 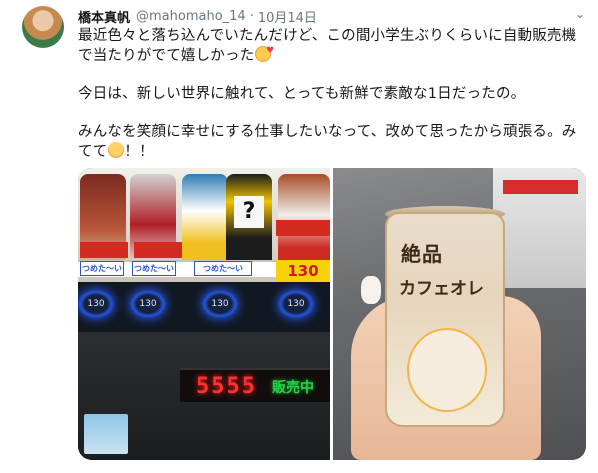 I want to click on can-illustration, so click(x=447, y=370).